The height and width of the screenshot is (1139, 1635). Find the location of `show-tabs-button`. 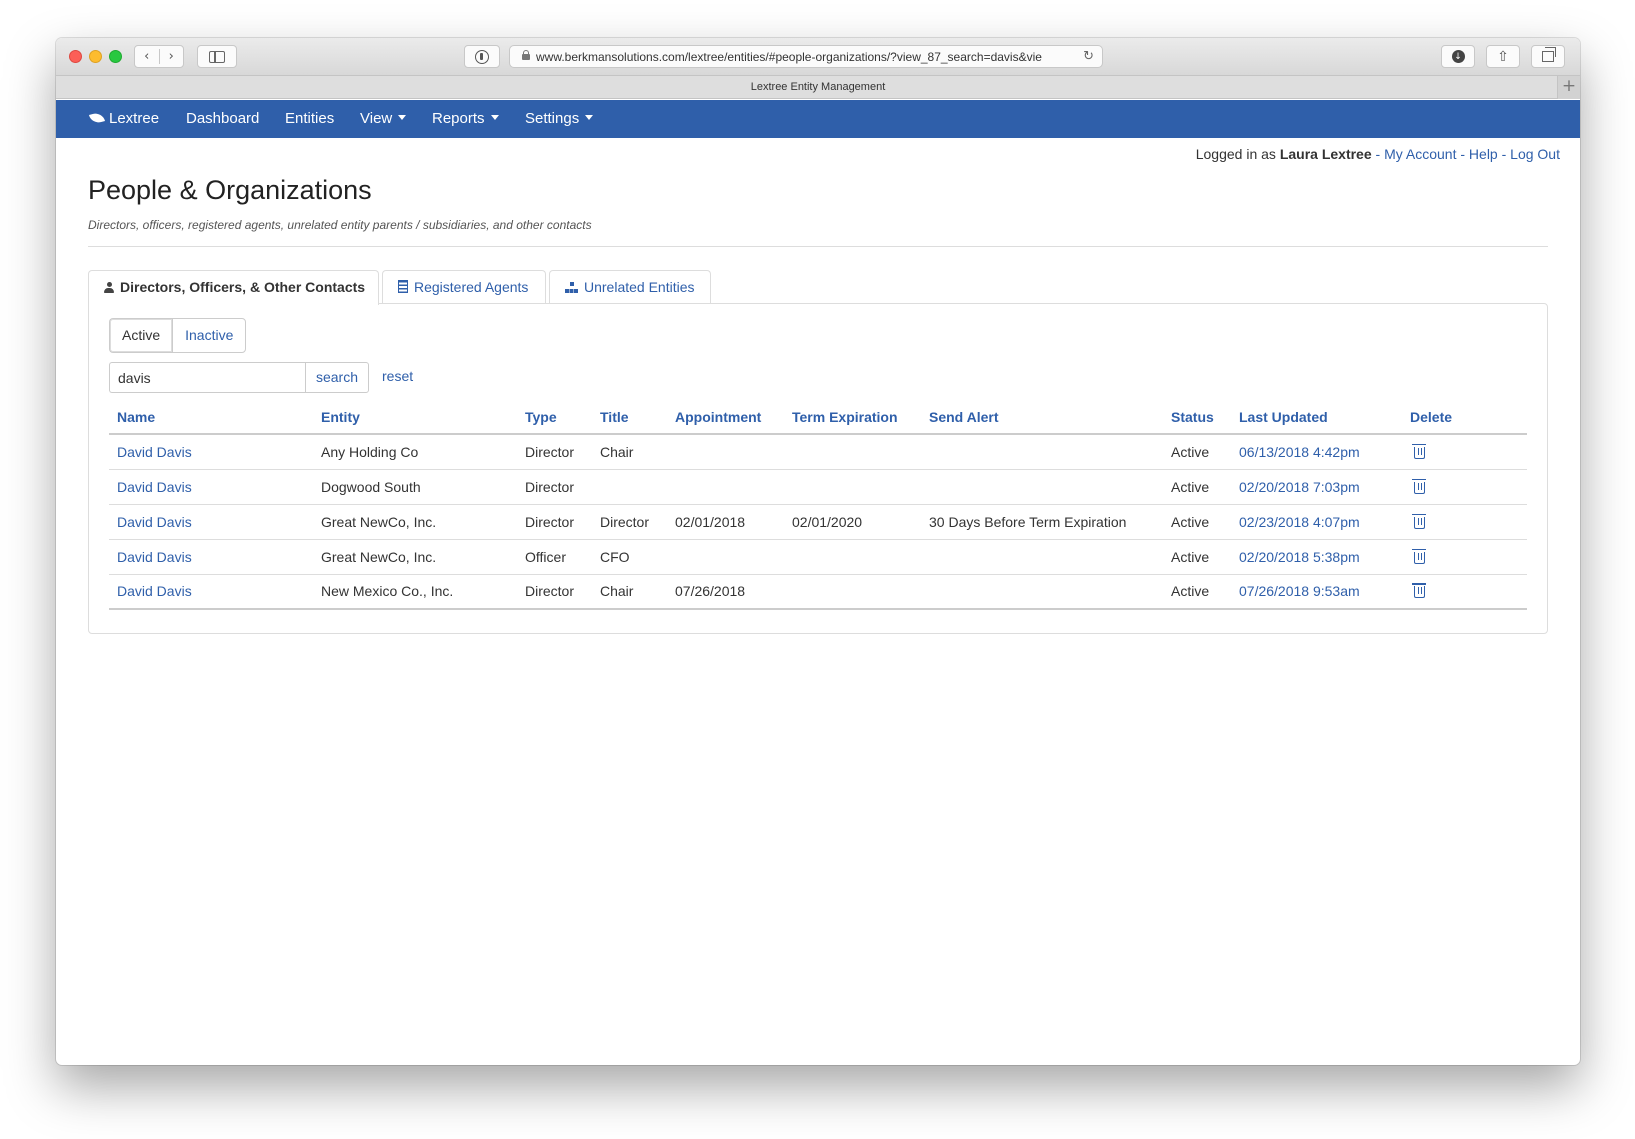

show-tabs-button is located at coordinates (1548, 56).